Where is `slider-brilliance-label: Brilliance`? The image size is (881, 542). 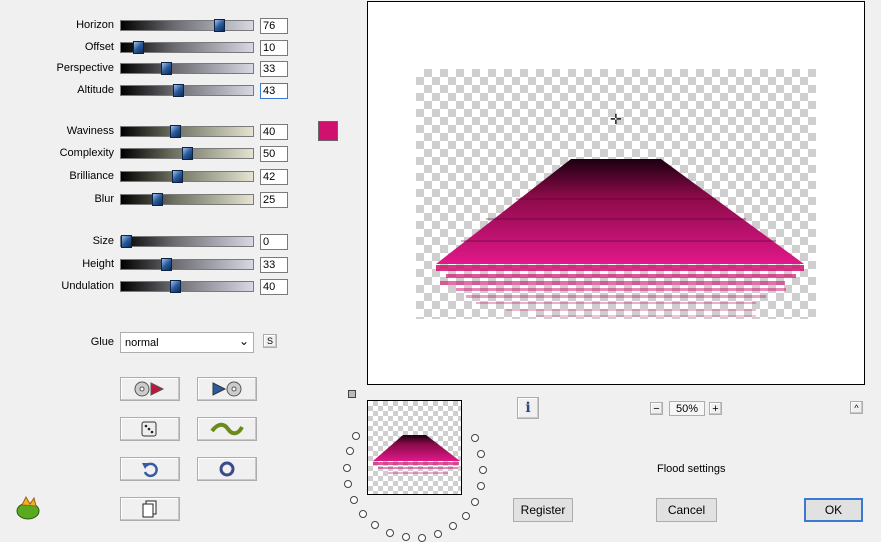
slider-brilliance-label: Brilliance is located at coordinates (91, 176).